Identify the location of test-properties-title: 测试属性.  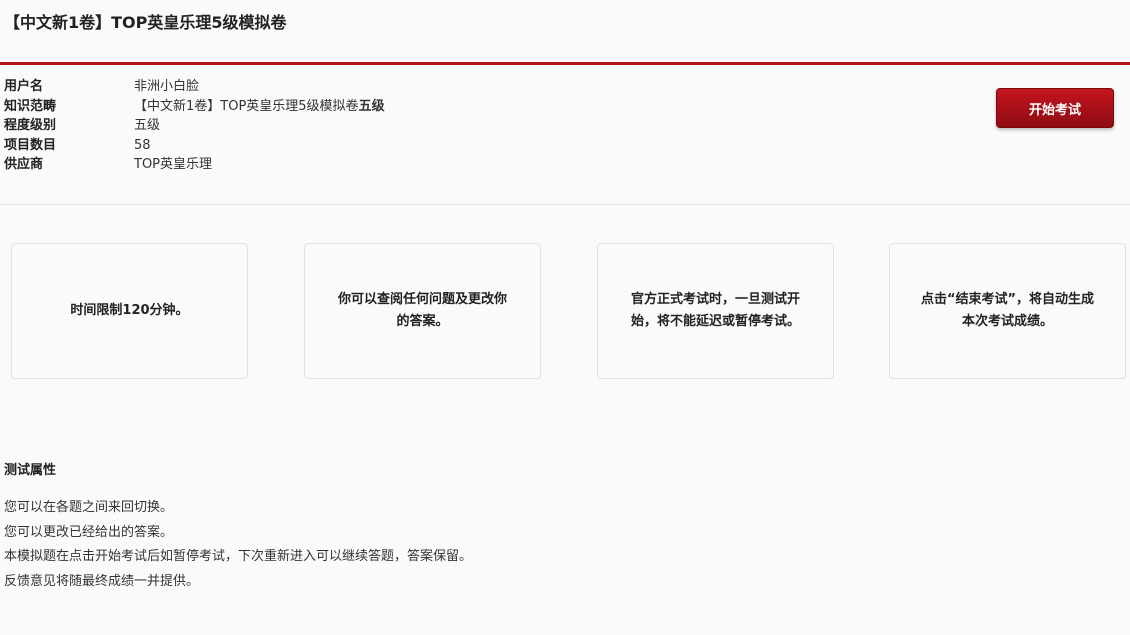
(30, 470).